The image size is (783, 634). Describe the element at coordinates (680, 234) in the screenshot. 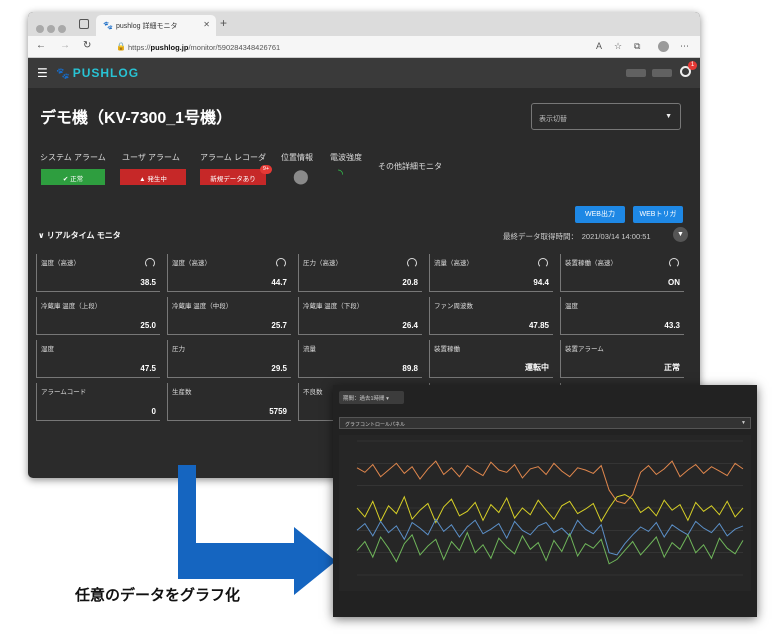

I see `filter-icon: ▼` at that location.